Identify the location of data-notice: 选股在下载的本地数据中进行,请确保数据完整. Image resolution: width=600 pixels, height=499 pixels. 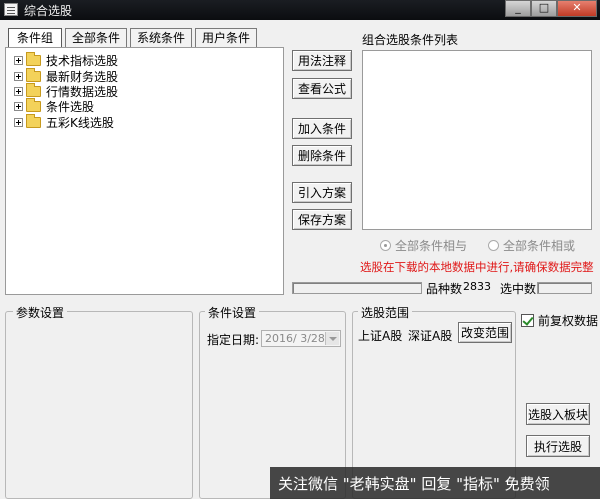
(477, 267).